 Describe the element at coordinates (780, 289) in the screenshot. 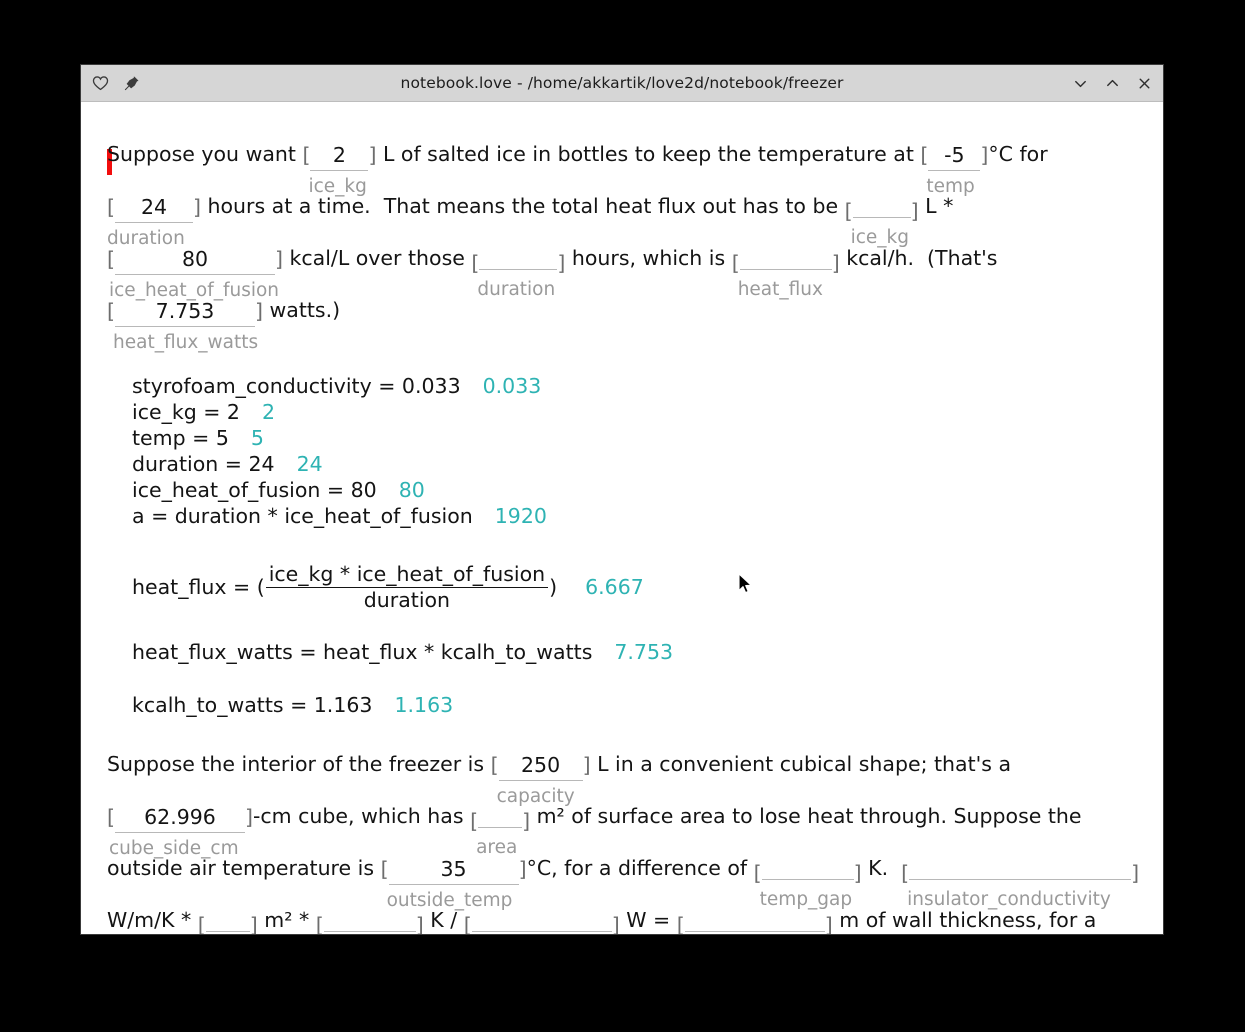

I see `slot-label: heat_flux` at that location.